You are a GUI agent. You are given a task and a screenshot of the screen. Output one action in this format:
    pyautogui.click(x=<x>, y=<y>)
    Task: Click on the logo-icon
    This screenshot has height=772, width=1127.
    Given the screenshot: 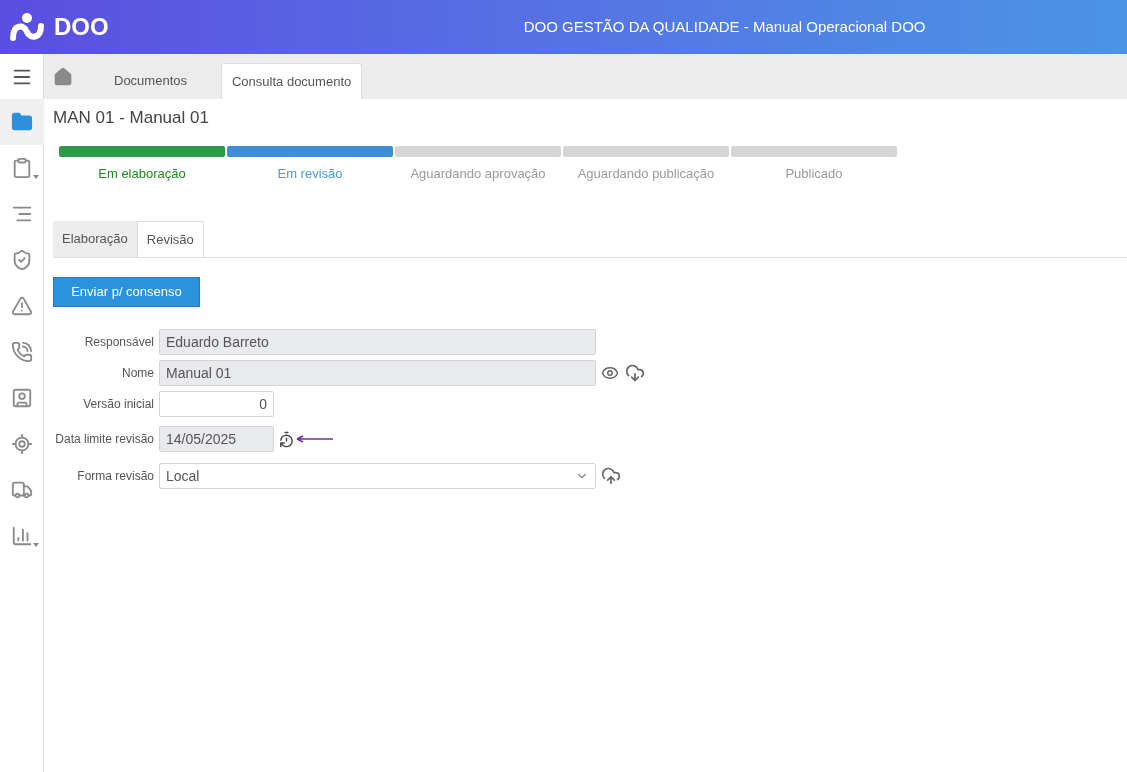 What is the action you would take?
    pyautogui.click(x=27, y=27)
    